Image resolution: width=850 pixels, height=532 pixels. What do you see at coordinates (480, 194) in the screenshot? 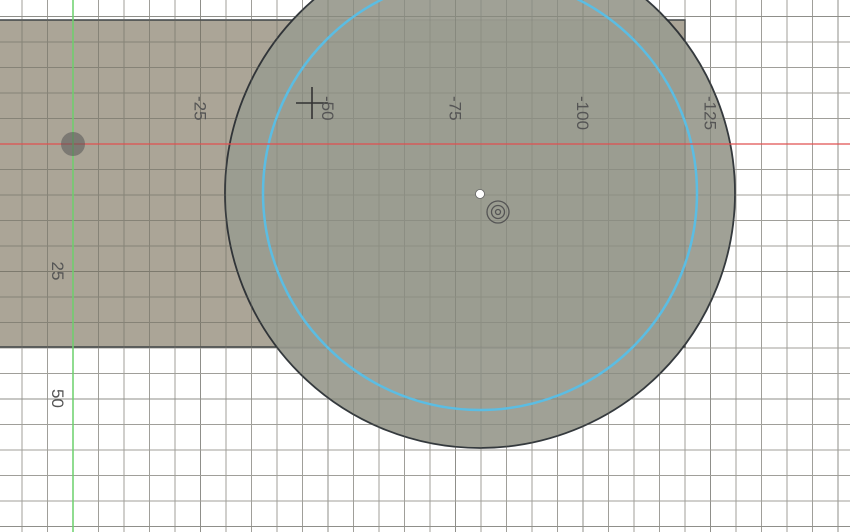
I see `sketch-point-icon` at bounding box center [480, 194].